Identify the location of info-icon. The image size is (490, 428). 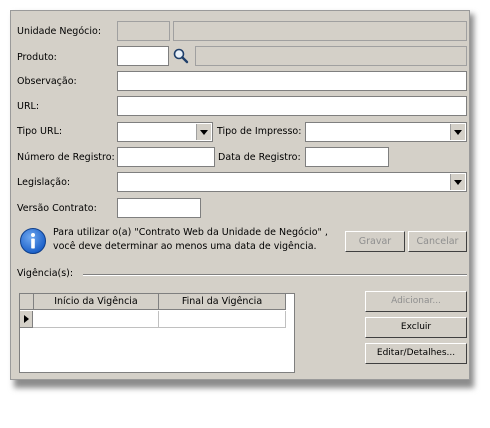
(33, 241).